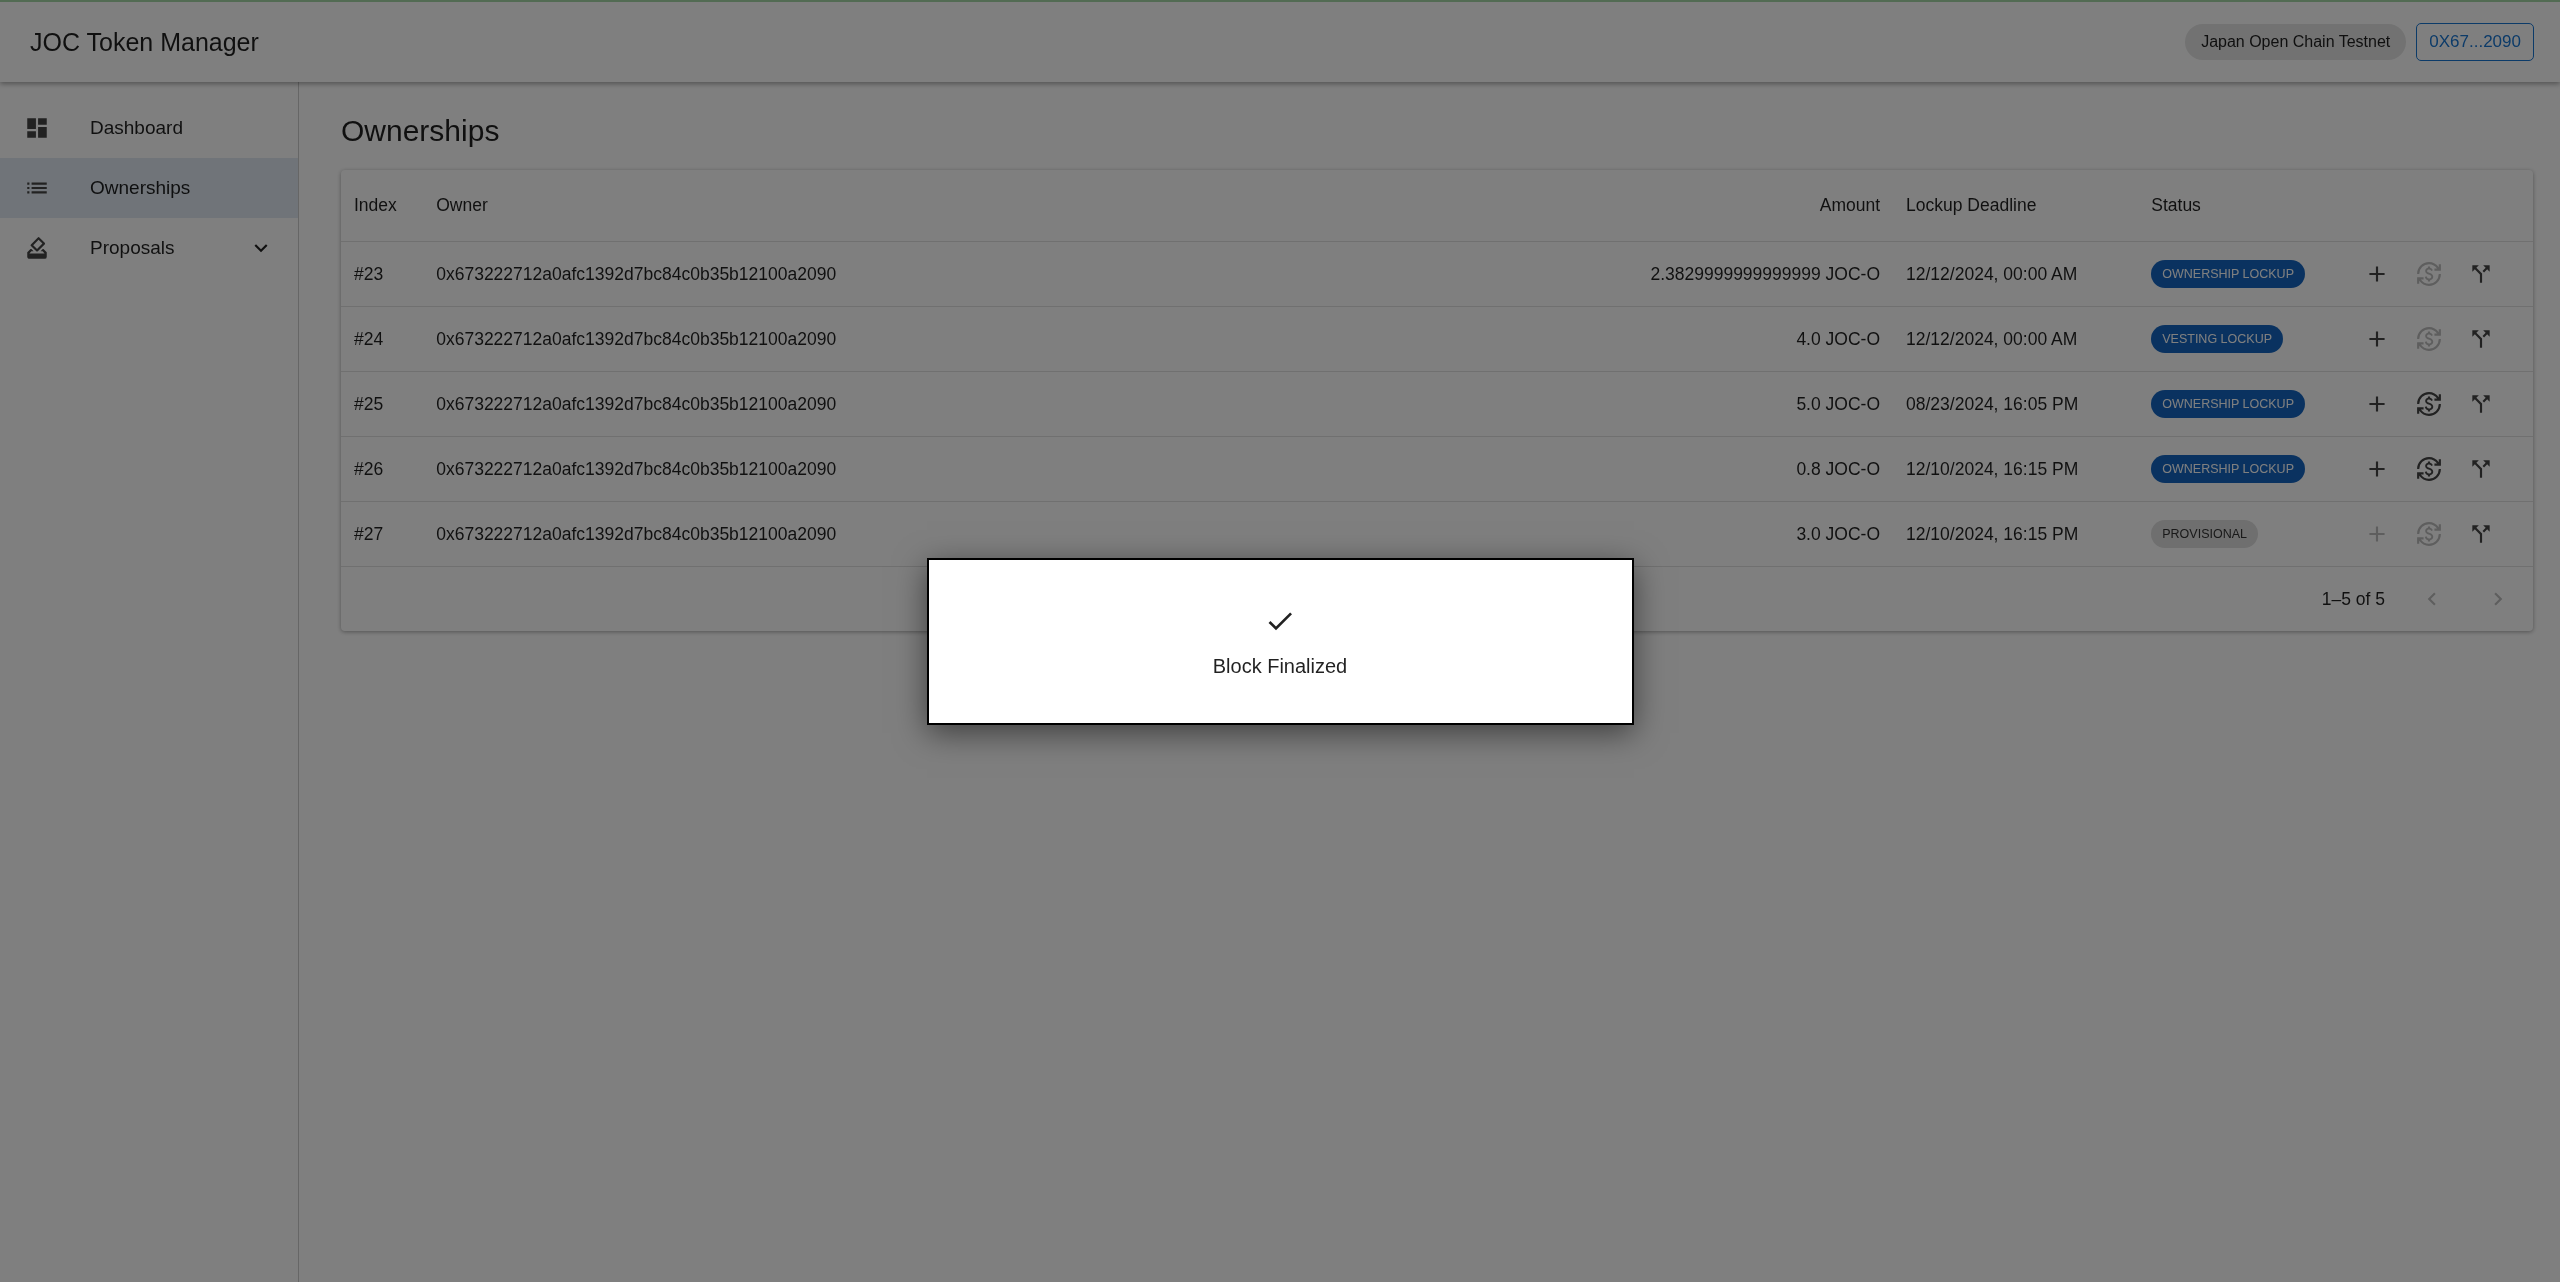 Image resolution: width=2560 pixels, height=1282 pixels. I want to click on status-chip: VESTING LOCKUP, so click(2217, 339).